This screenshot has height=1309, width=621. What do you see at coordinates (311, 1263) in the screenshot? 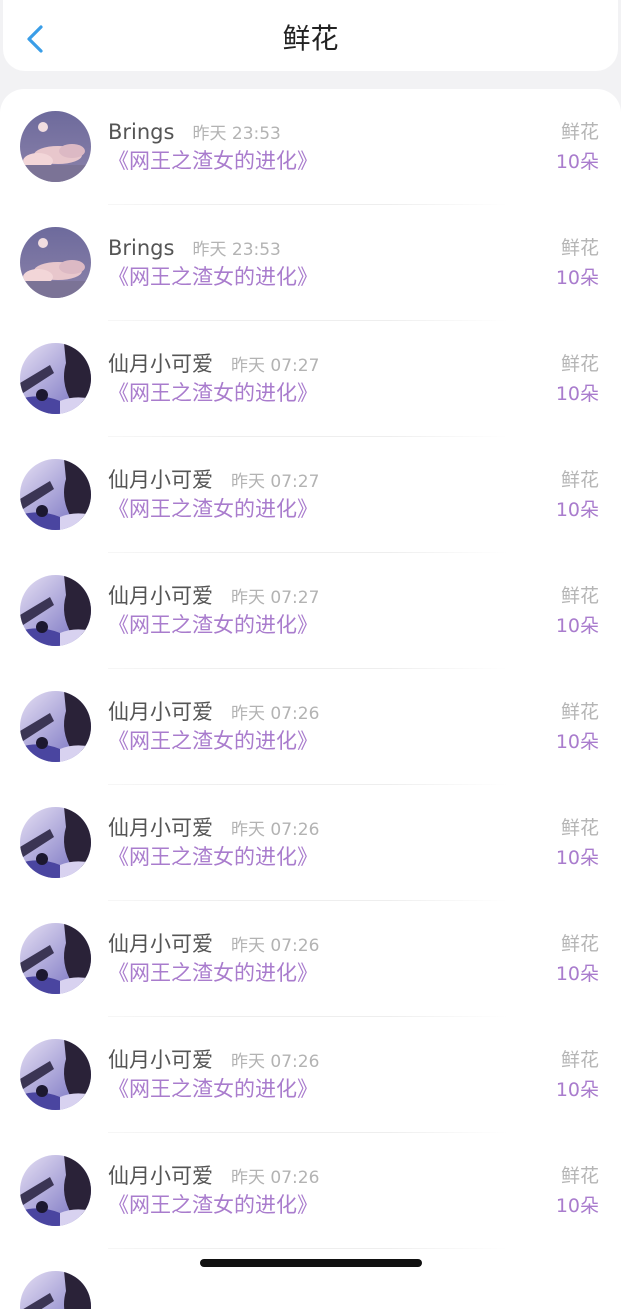
I see `home-indicator` at bounding box center [311, 1263].